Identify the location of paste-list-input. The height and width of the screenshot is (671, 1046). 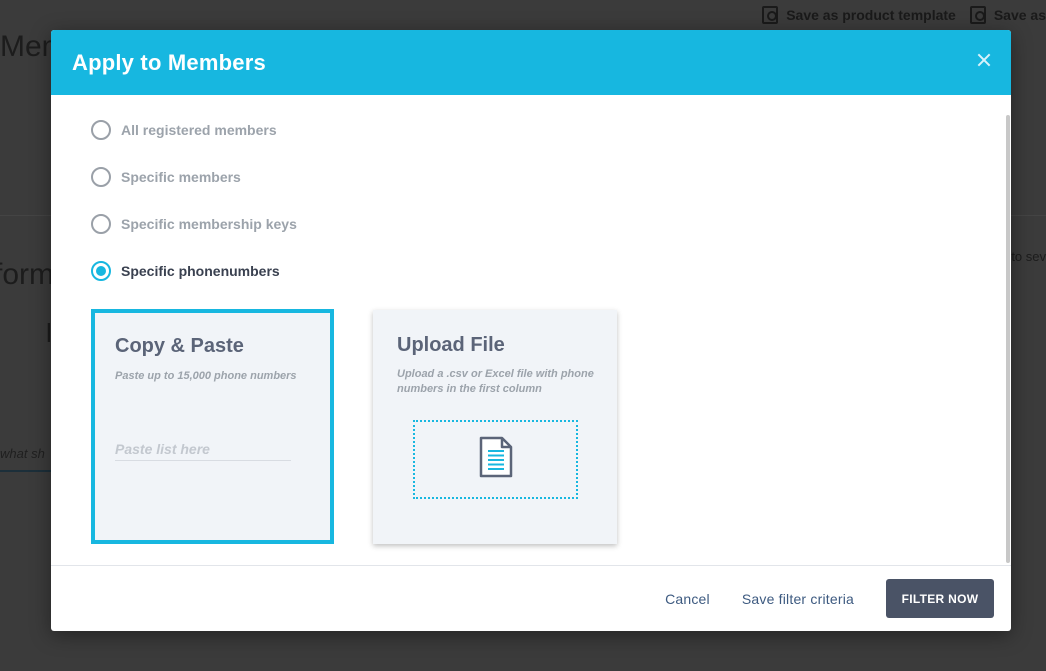
(203, 449).